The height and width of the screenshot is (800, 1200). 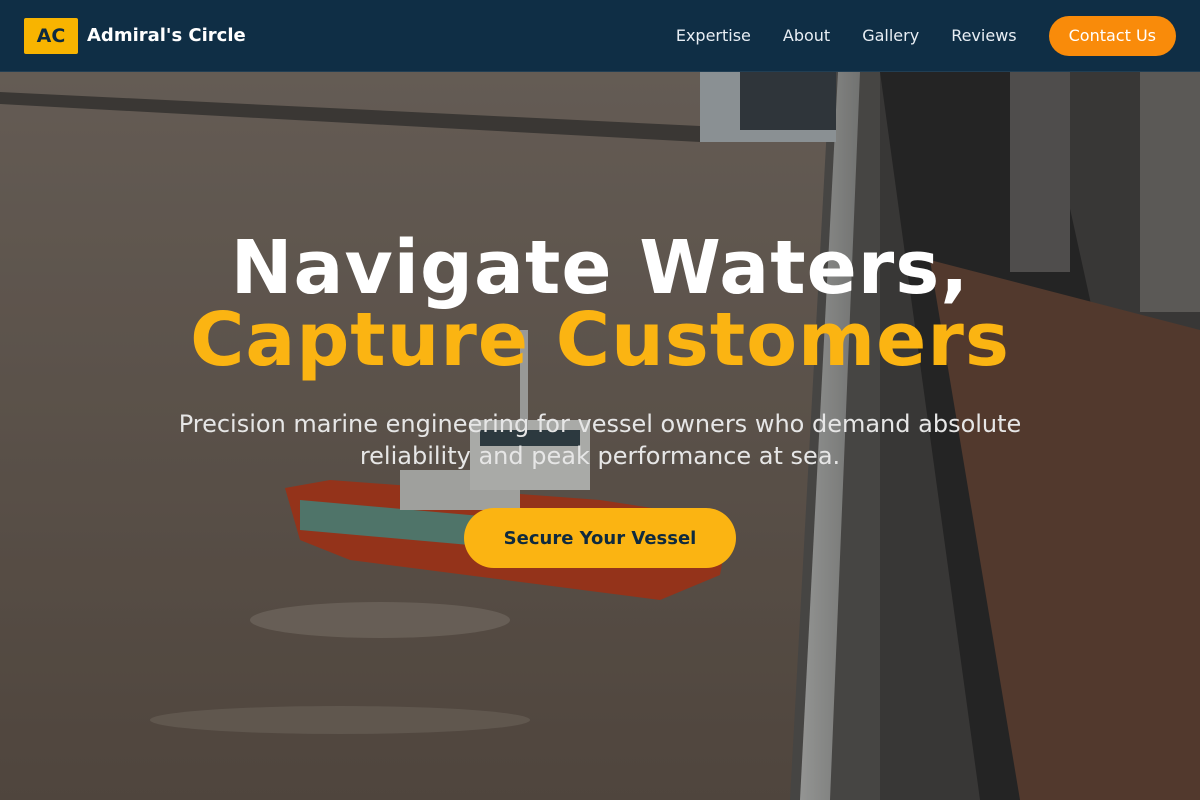 I want to click on brand-badge: AC, so click(x=51, y=35).